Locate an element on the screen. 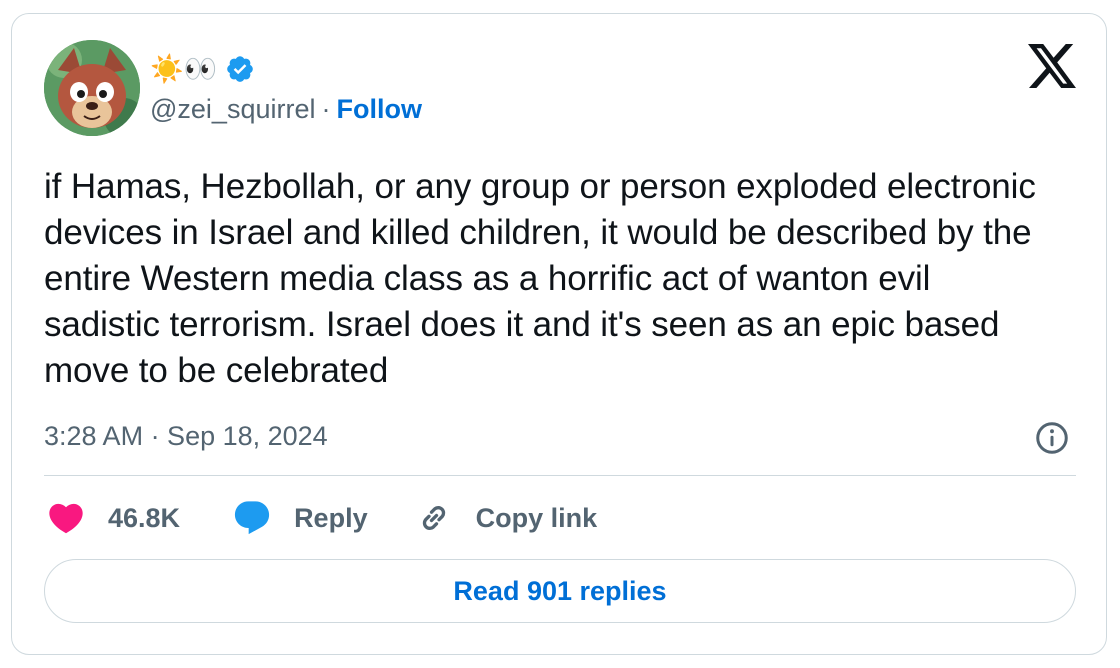 The image size is (1120, 668). avatar-image is located at coordinates (92, 88).